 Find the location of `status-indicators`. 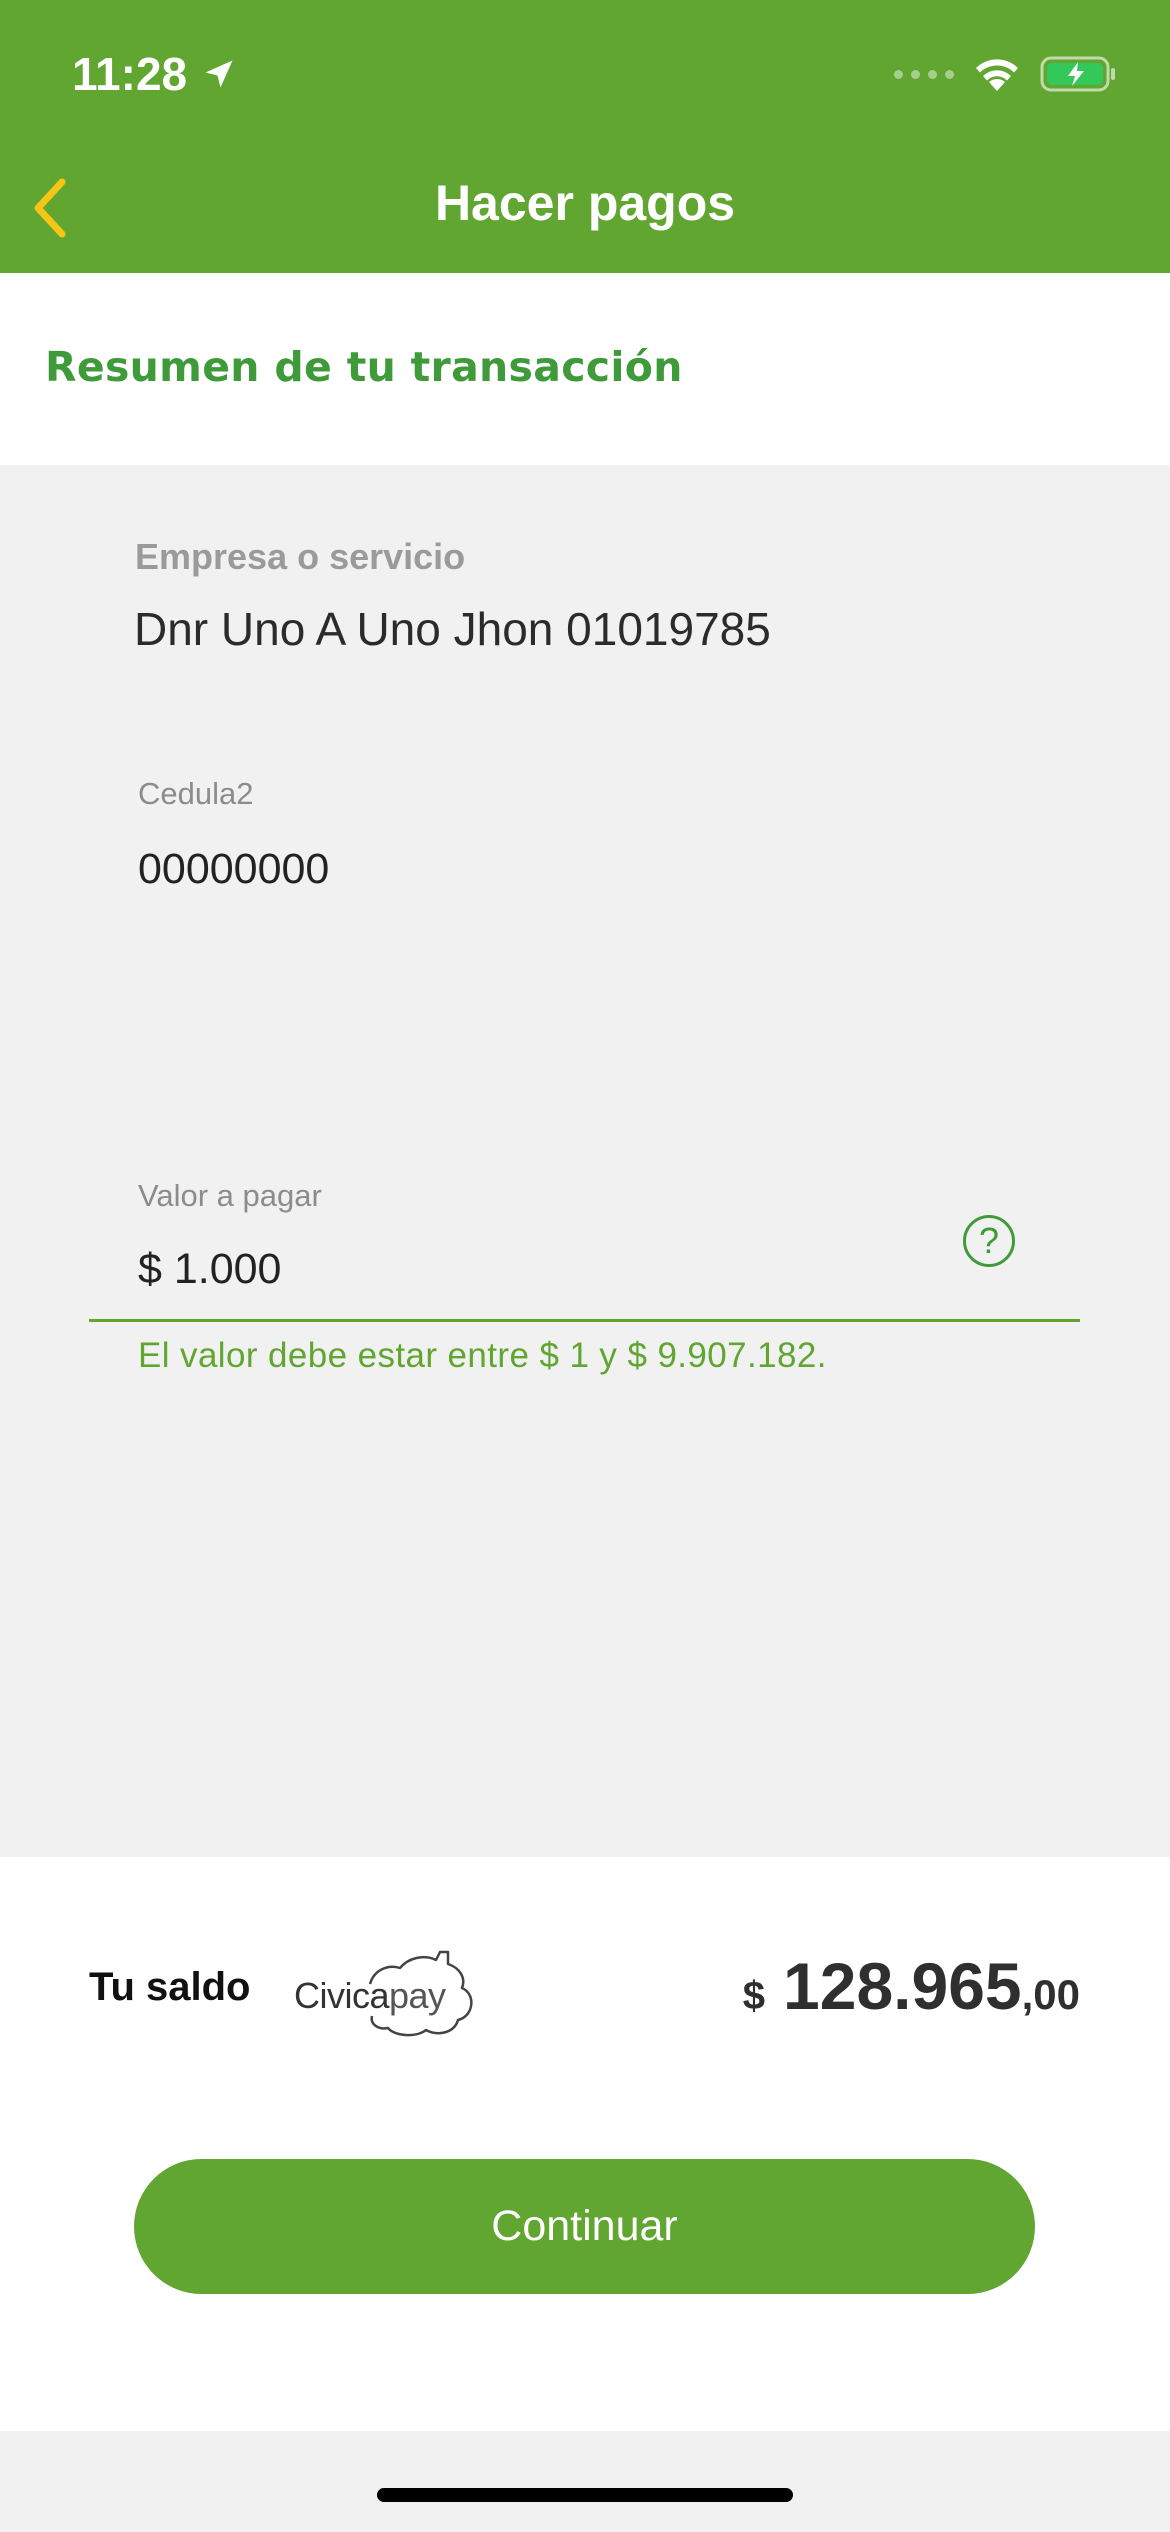

status-indicators is located at coordinates (1006, 74).